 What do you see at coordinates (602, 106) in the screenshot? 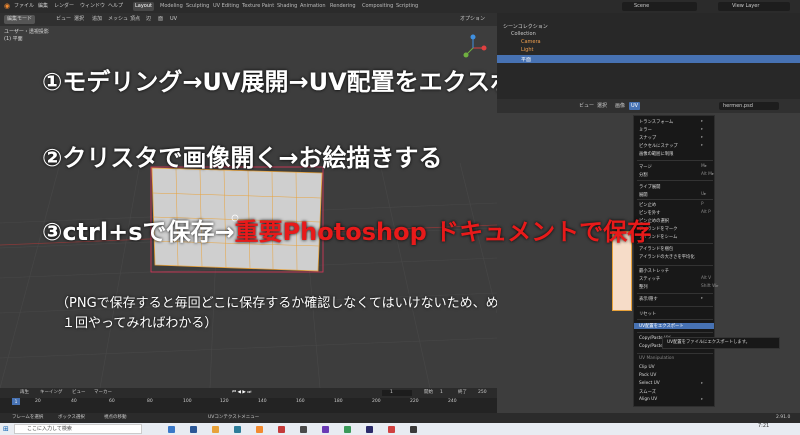
I see `uv-menu-select: 選択` at bounding box center [602, 106].